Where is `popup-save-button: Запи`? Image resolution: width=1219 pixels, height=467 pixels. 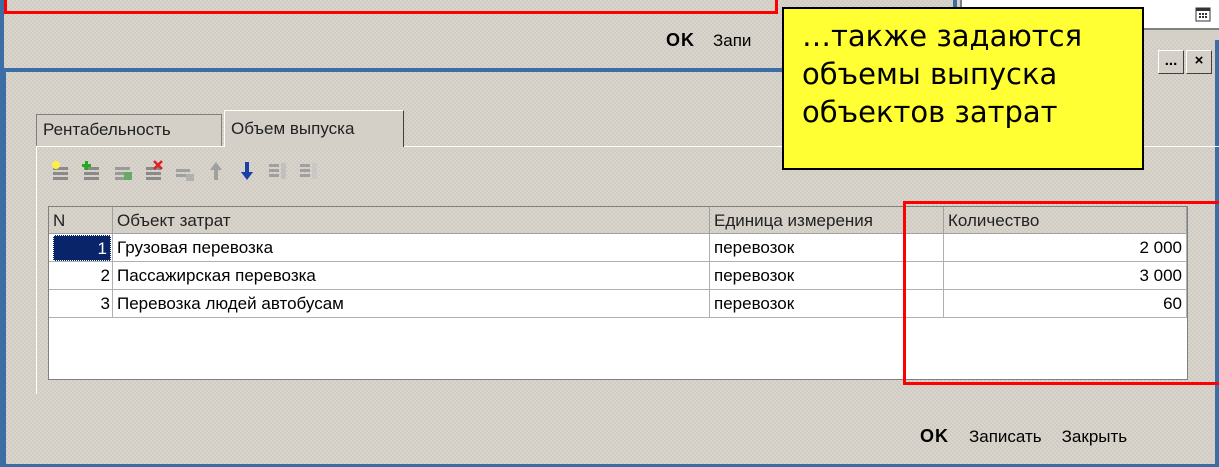
popup-save-button: Запи is located at coordinates (732, 41).